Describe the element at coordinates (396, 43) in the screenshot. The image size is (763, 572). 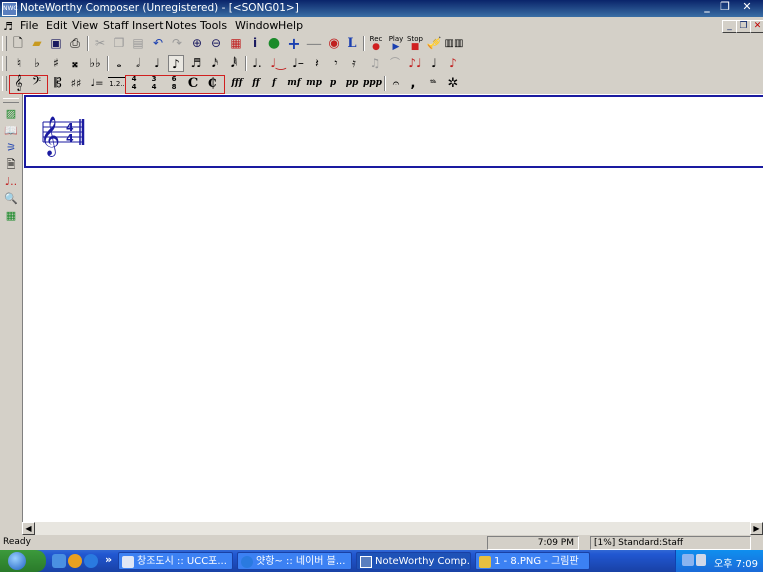
I see `play-icon: Play ▶` at that location.